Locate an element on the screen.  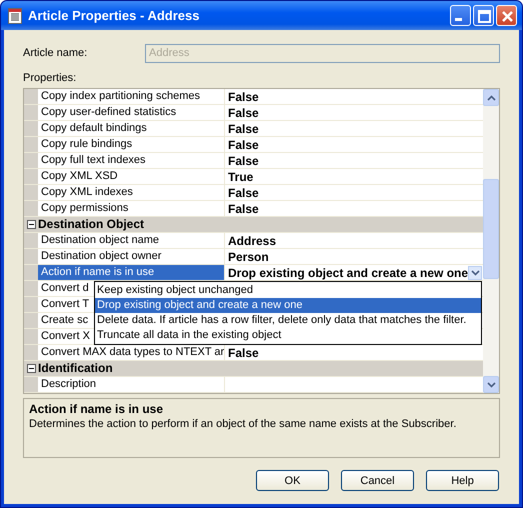
property-name: Action if name is in use is located at coordinates (131, 272).